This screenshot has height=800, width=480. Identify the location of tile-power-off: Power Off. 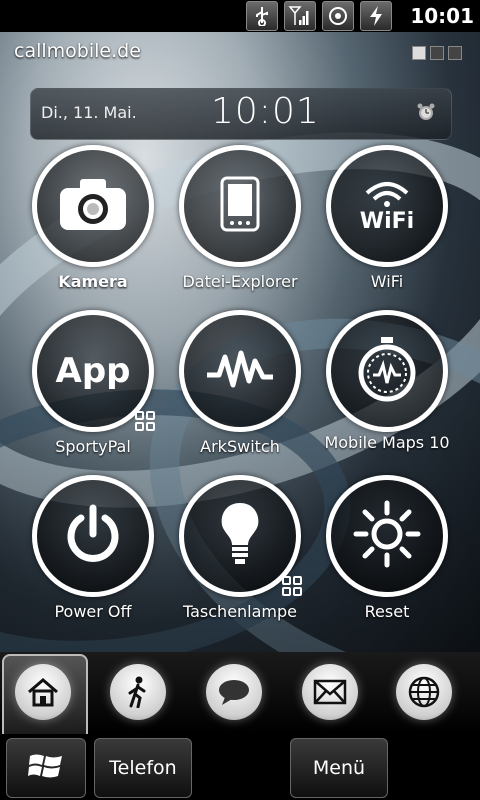
(93, 547).